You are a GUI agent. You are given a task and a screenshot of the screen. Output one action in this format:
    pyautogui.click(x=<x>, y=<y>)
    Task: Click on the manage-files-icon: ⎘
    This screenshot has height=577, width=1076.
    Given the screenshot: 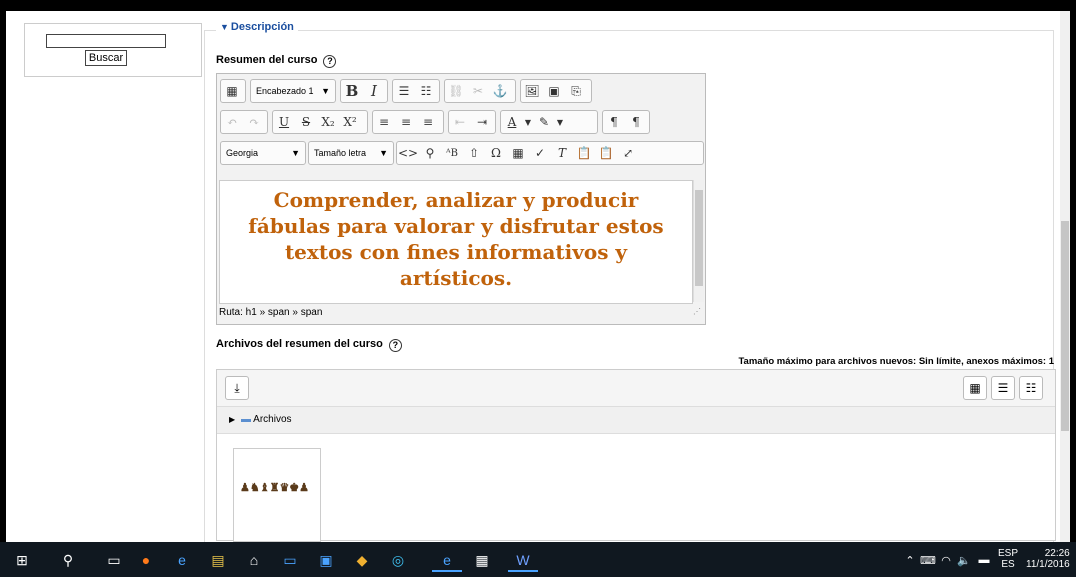 What is the action you would take?
    pyautogui.click(x=576, y=91)
    